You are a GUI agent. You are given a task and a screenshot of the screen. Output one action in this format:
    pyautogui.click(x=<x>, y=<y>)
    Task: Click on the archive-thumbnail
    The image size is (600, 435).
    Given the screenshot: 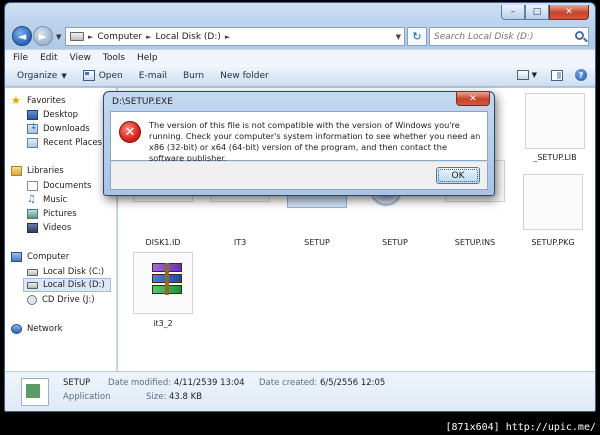 What is the action you would take?
    pyautogui.click(x=163, y=283)
    